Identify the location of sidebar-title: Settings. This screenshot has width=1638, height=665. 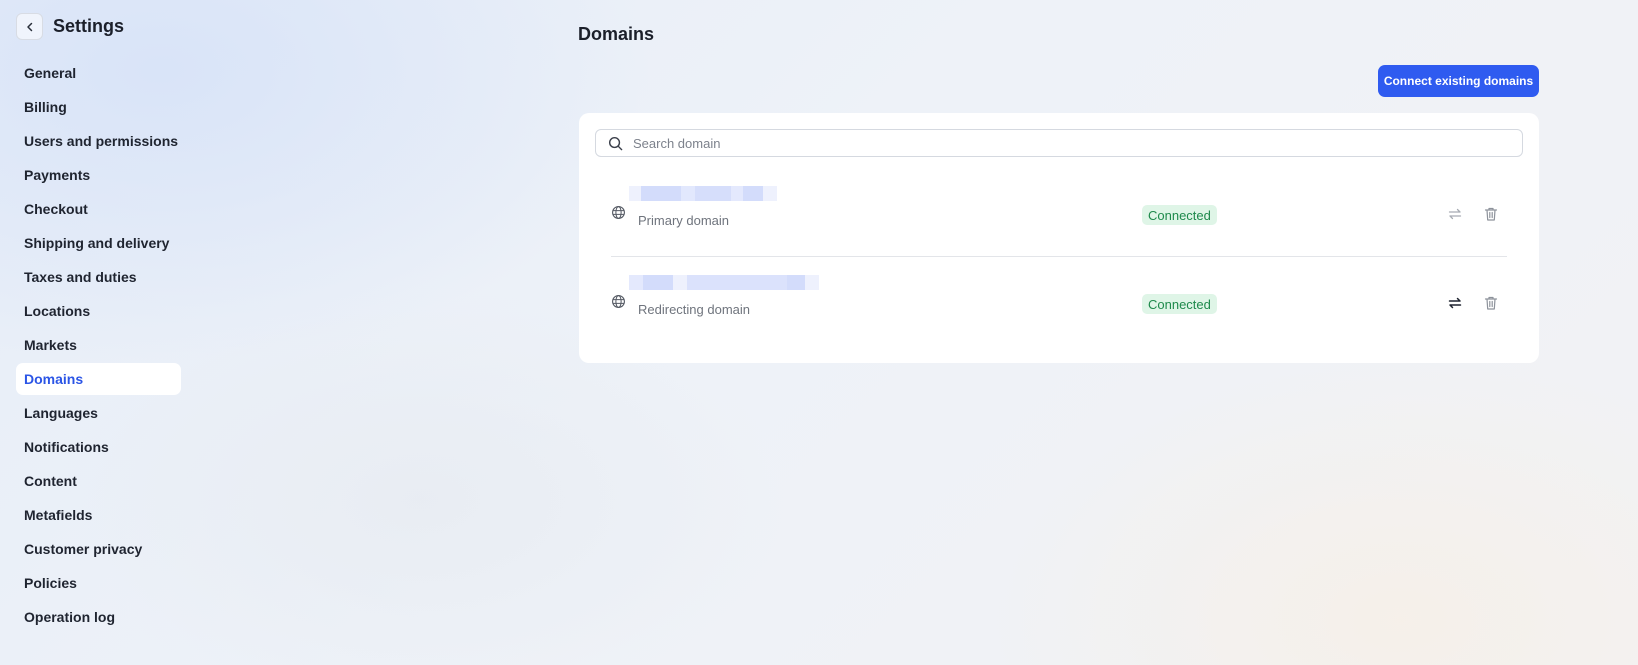
(89, 26).